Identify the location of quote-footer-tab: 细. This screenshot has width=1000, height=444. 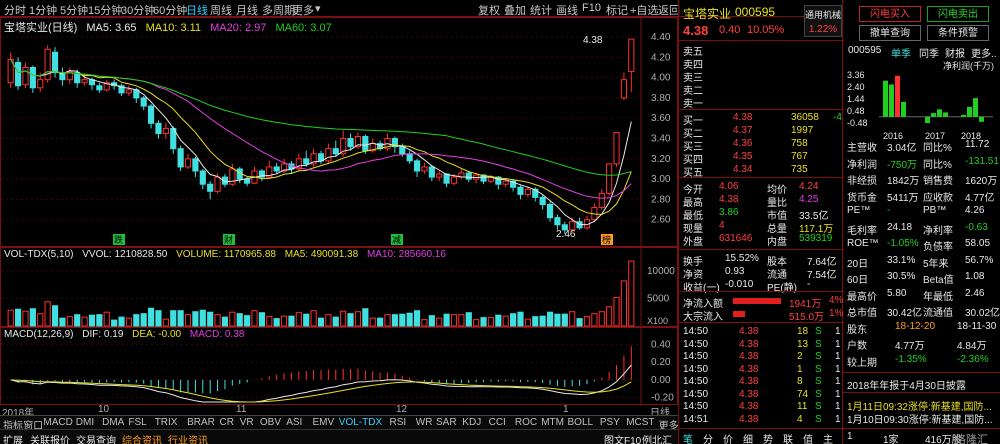
(748, 437).